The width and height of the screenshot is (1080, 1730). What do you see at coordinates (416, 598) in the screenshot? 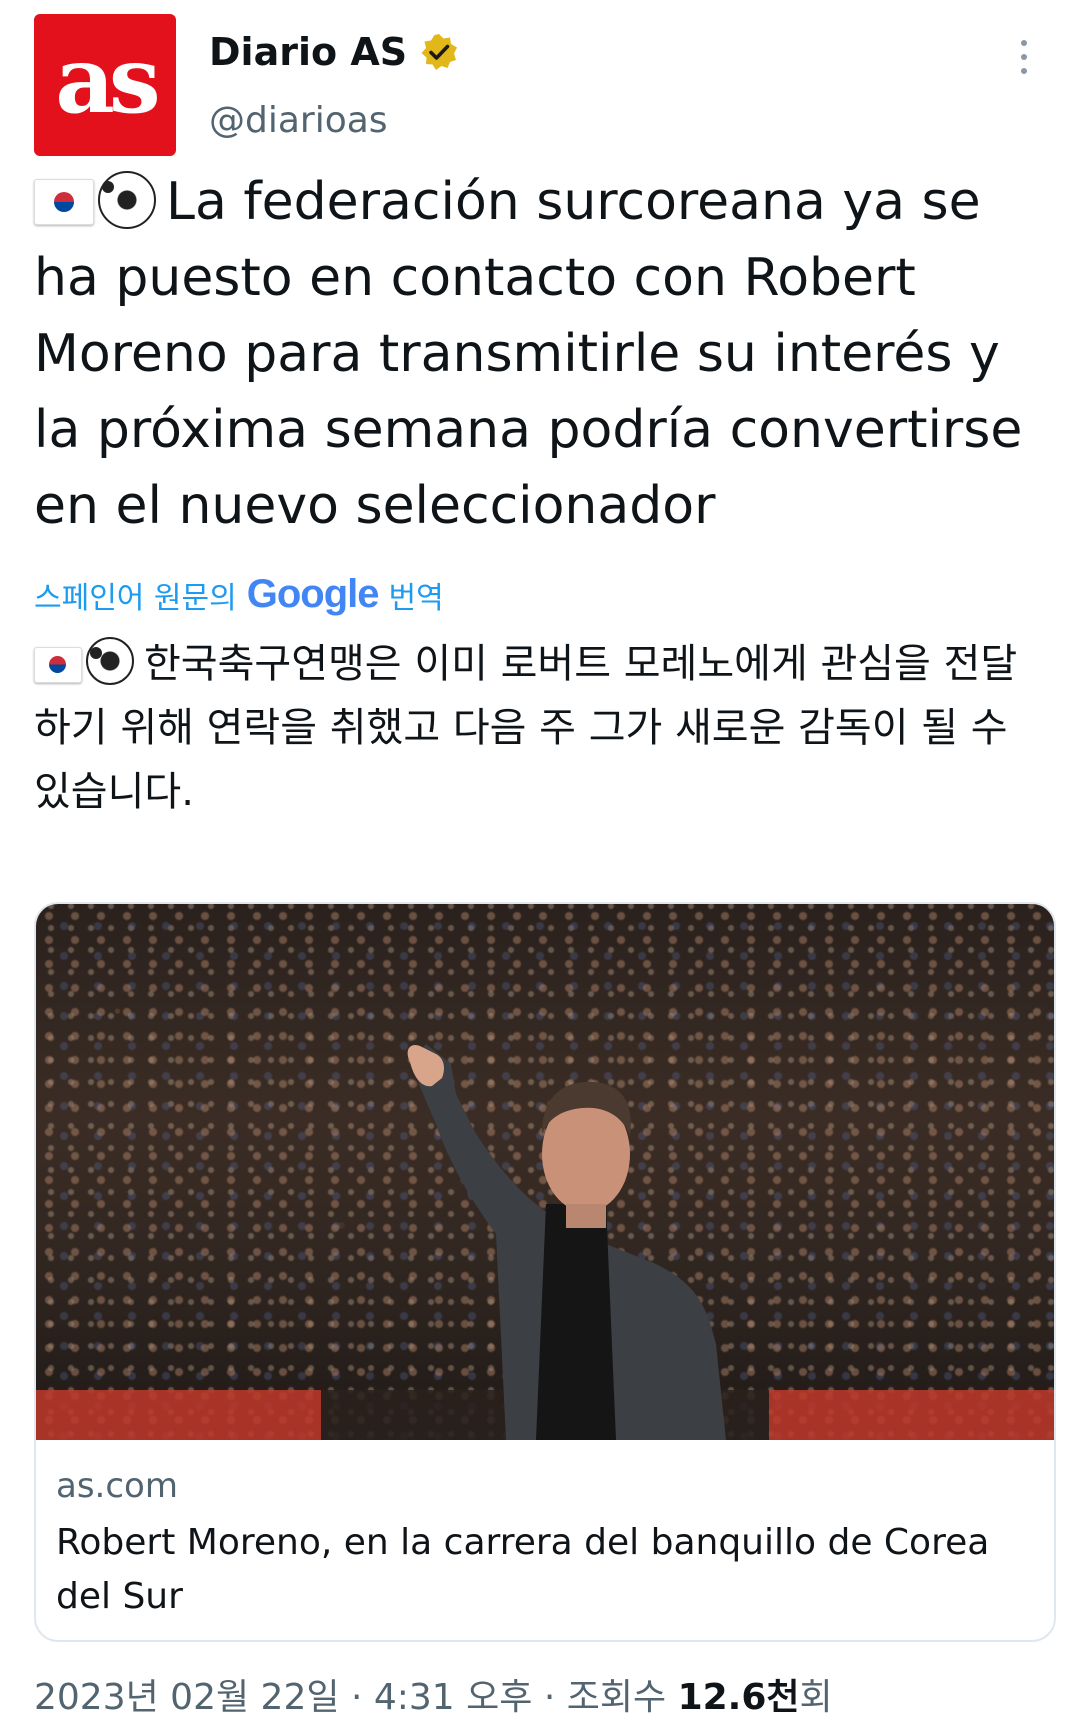
I see `translate-suffix: 번역` at bounding box center [416, 598].